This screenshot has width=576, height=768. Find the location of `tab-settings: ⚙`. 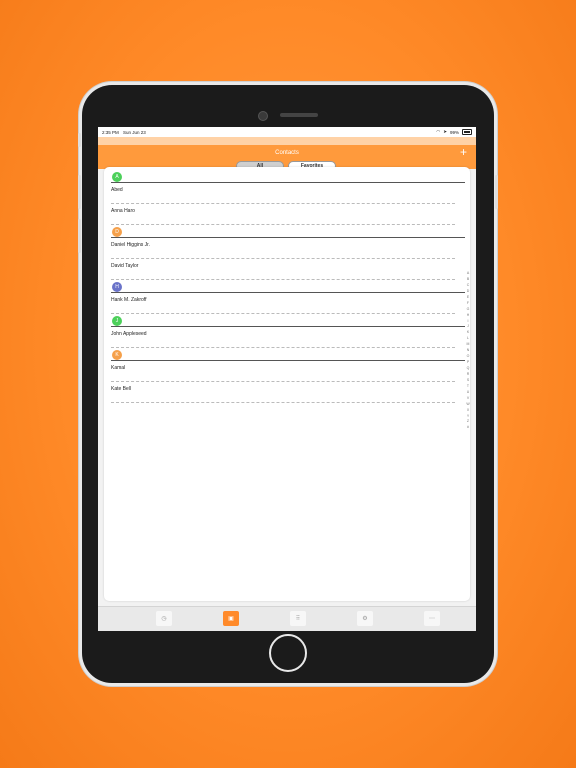

tab-settings: ⚙ is located at coordinates (365, 618).